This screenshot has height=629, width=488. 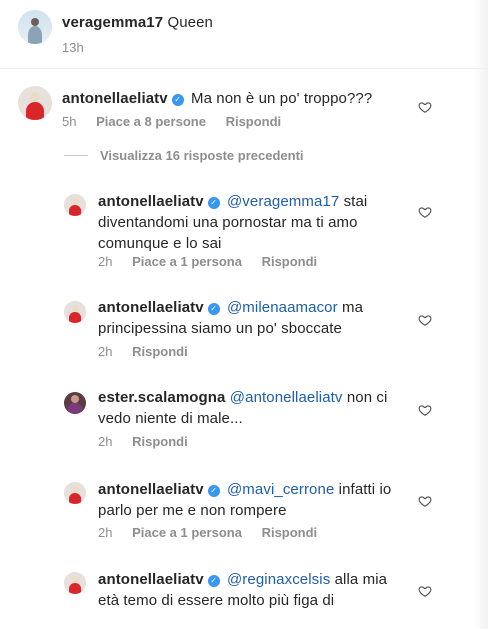 What do you see at coordinates (283, 201) in the screenshot?
I see `mention-link: @veragemma17` at bounding box center [283, 201].